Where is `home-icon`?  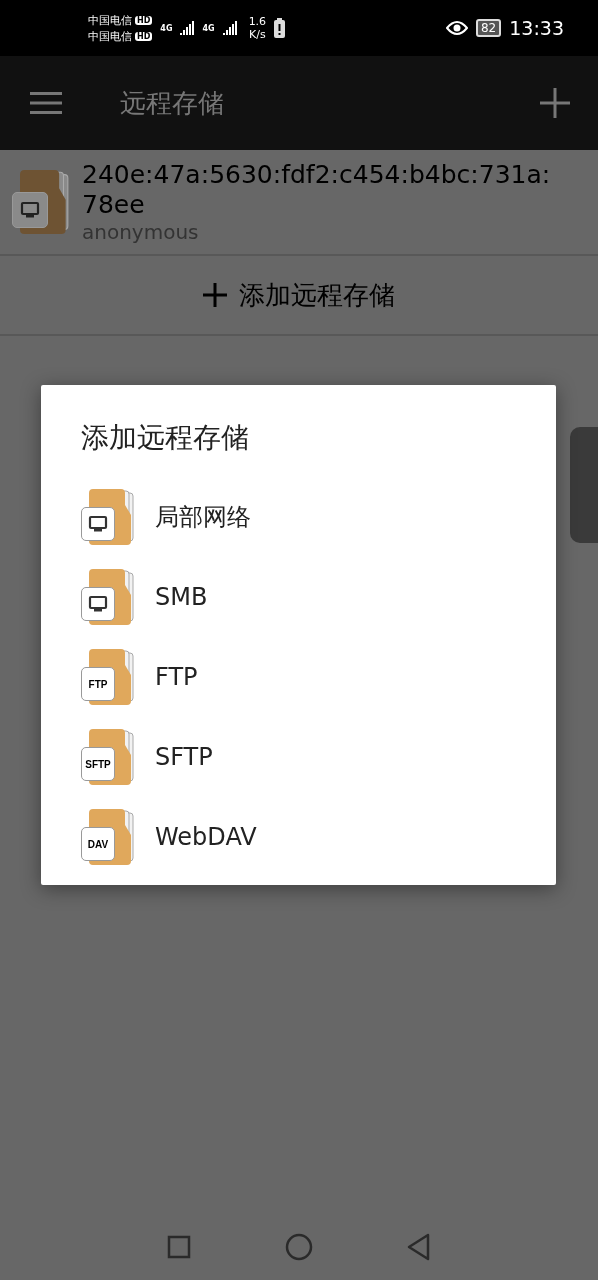
home-icon is located at coordinates (299, 1247).